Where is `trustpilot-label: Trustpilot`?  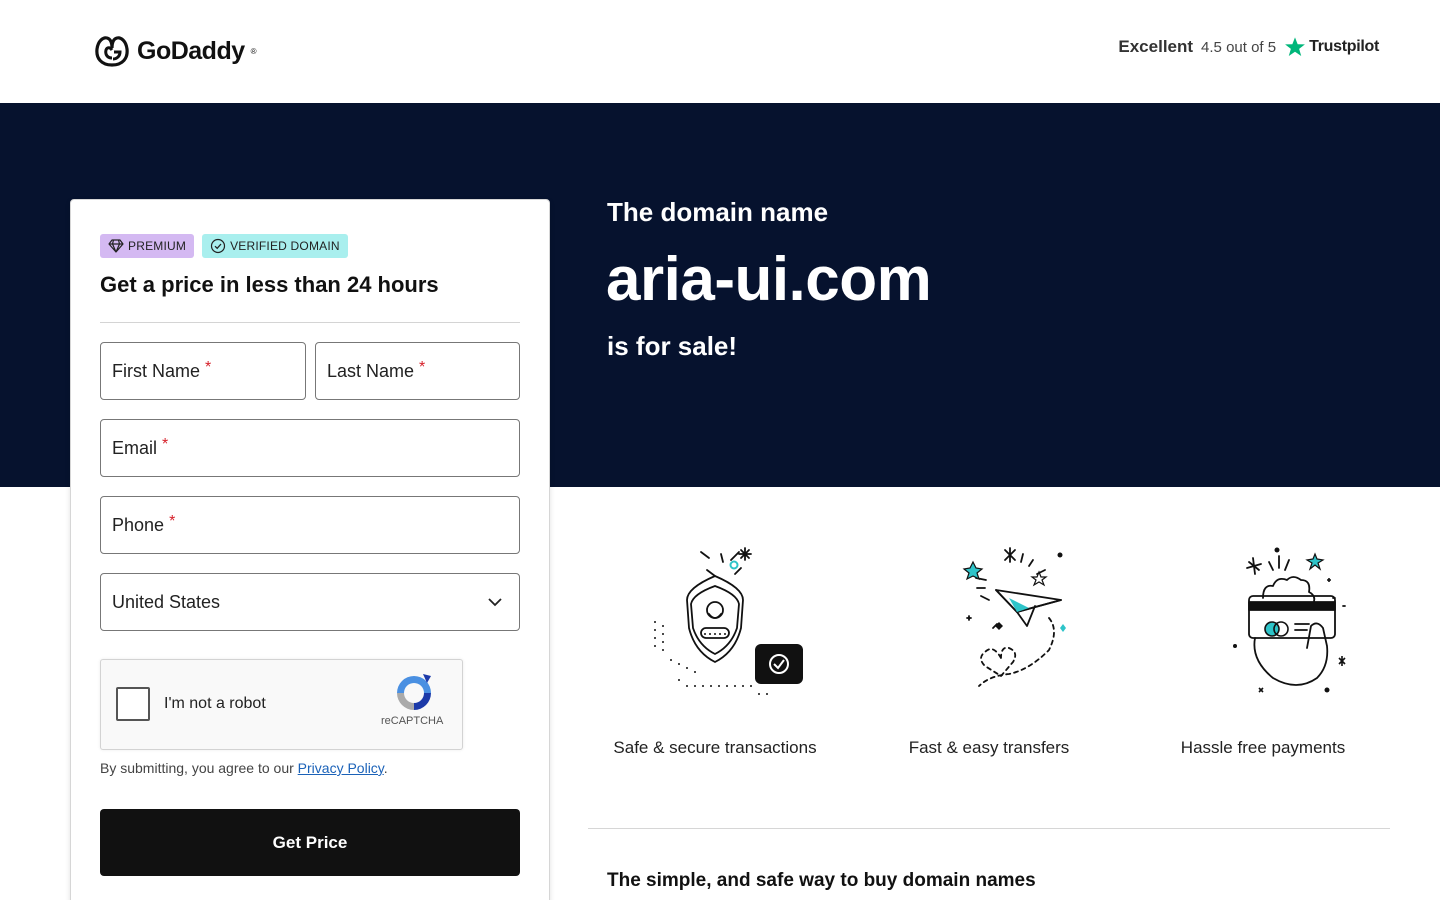 trustpilot-label: Trustpilot is located at coordinates (1344, 46).